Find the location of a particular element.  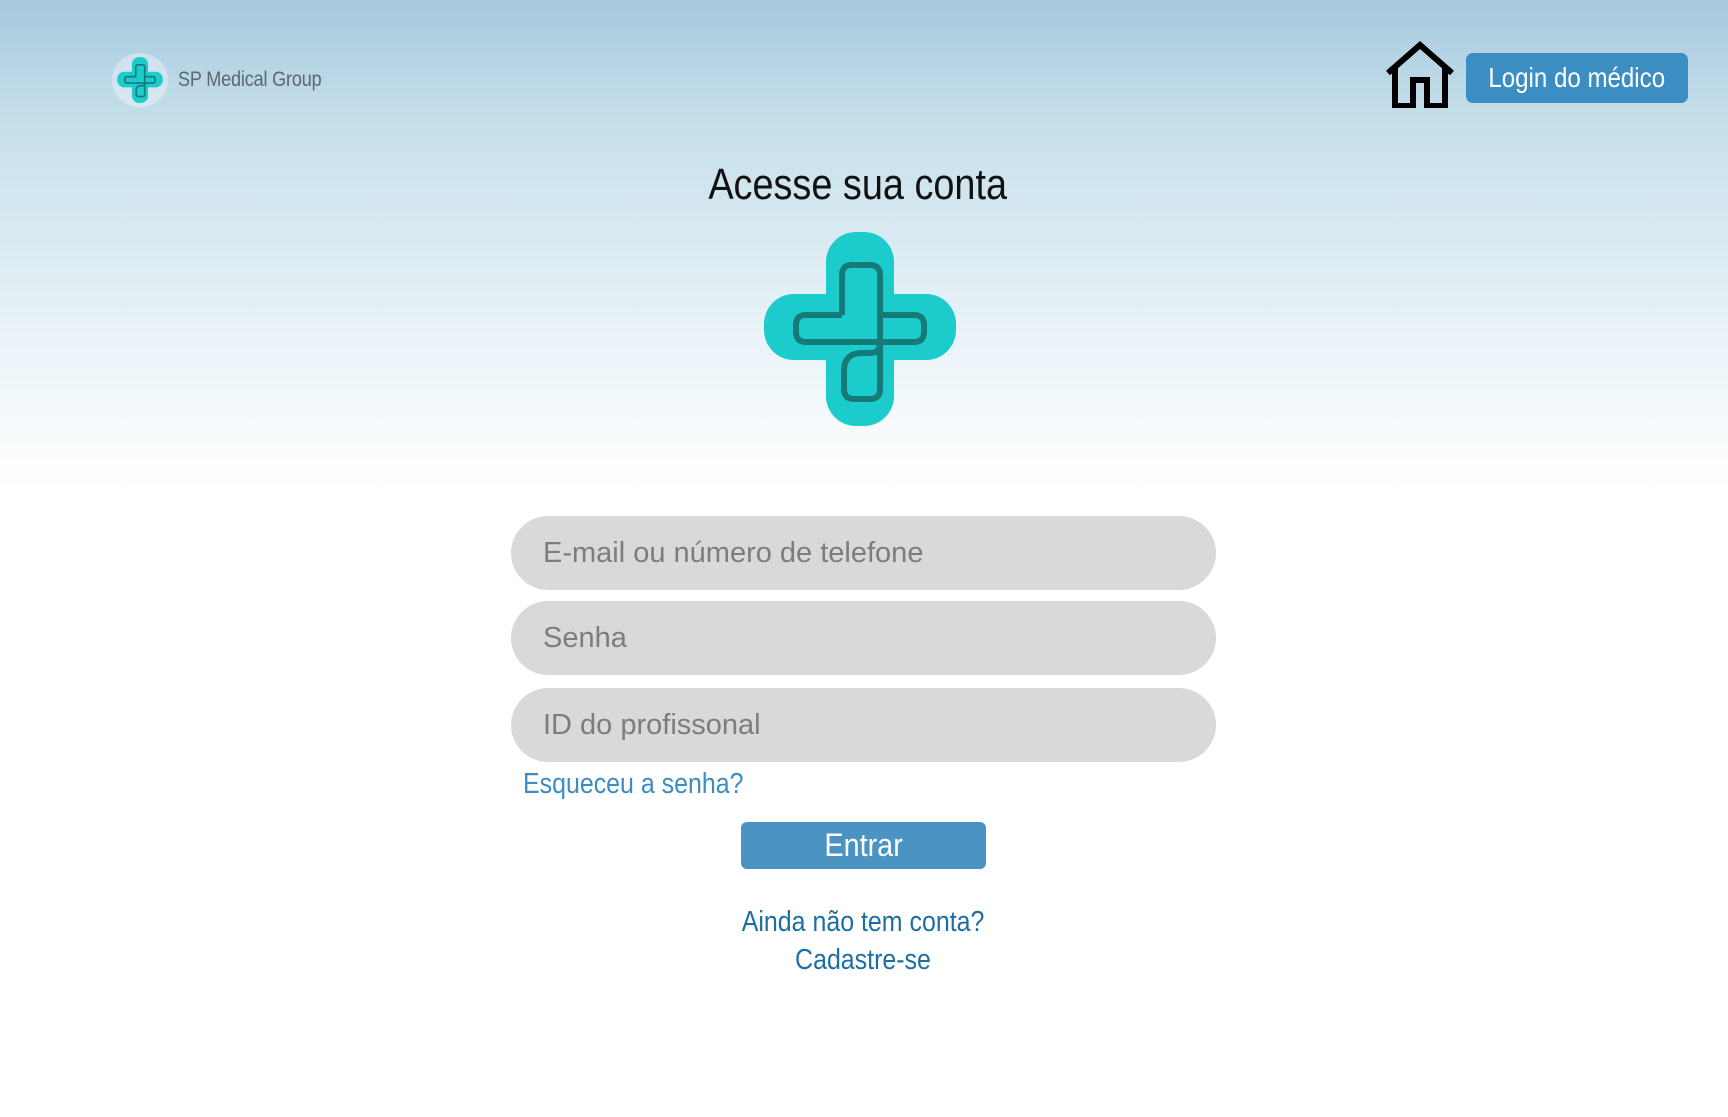

forgot-password-link: Esqueceu a senha? is located at coordinates (651, 784).